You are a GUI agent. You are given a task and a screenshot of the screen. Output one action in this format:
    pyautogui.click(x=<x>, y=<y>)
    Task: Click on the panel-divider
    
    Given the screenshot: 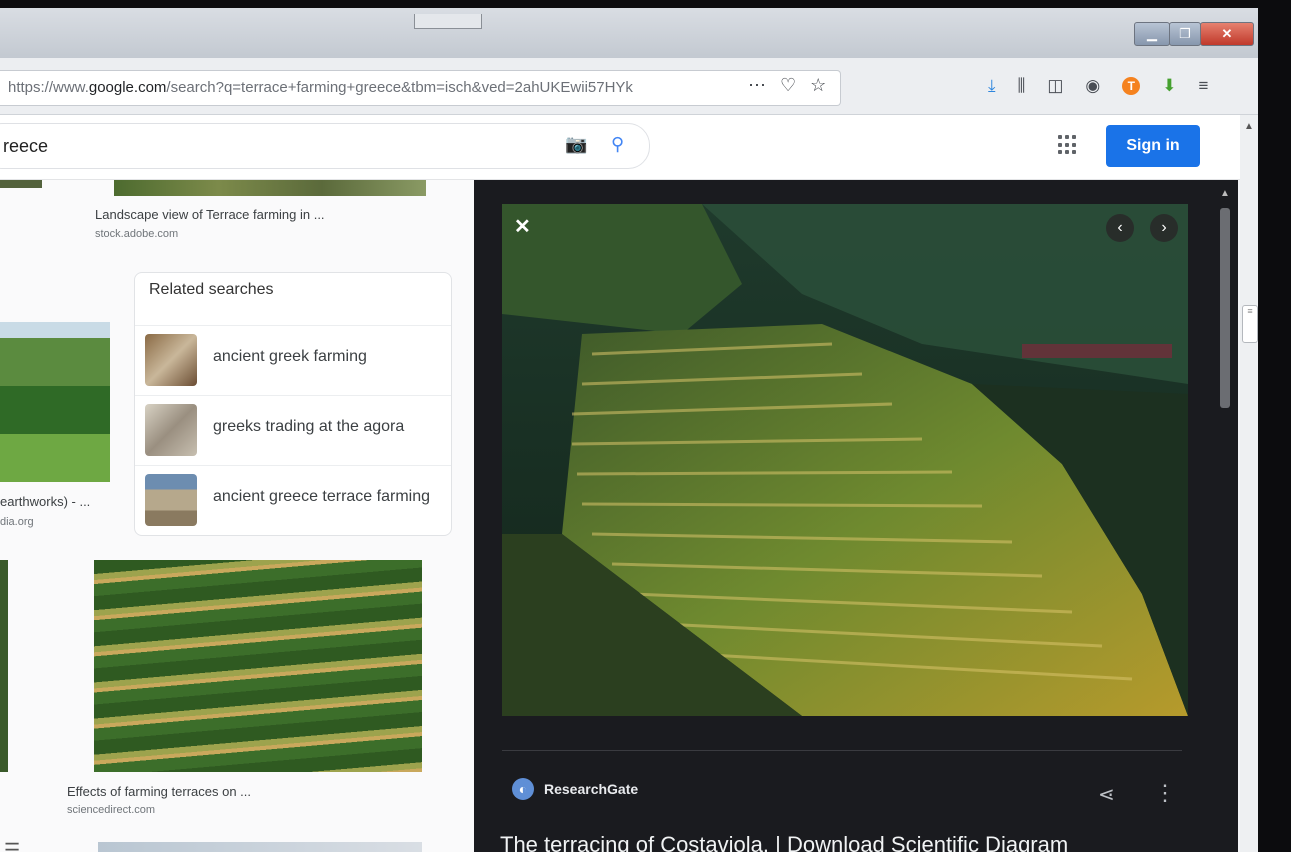 What is the action you would take?
    pyautogui.click(x=842, y=750)
    